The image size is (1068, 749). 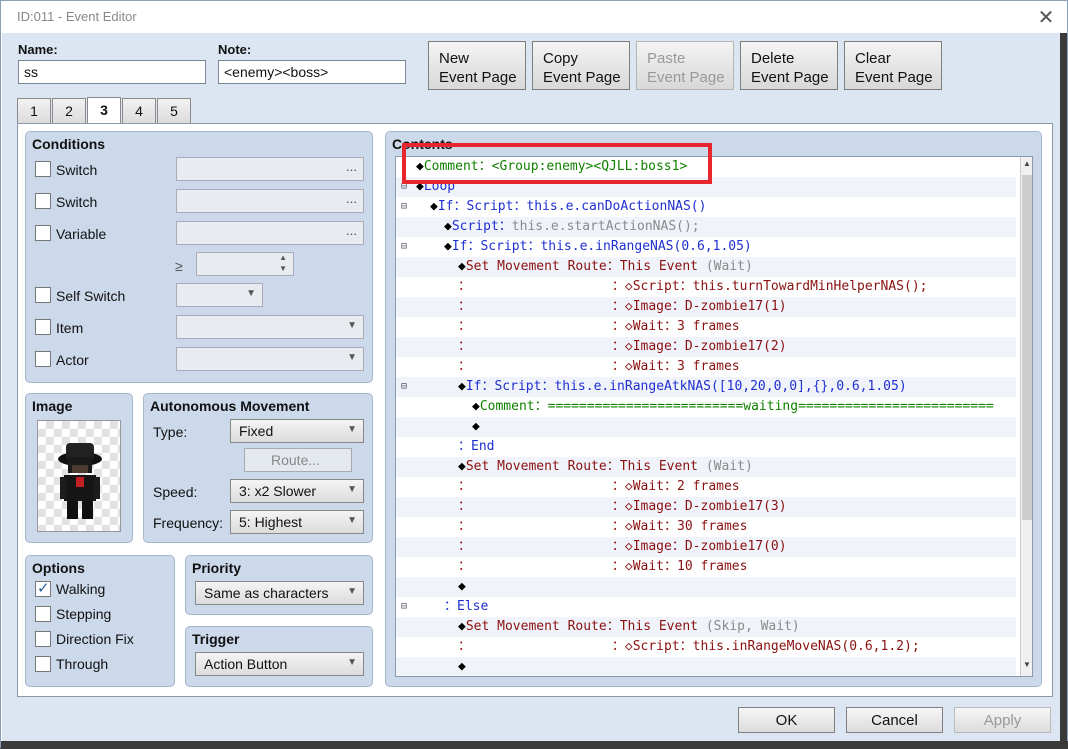 What do you see at coordinates (79, 476) in the screenshot?
I see `character-sprite-icon` at bounding box center [79, 476].